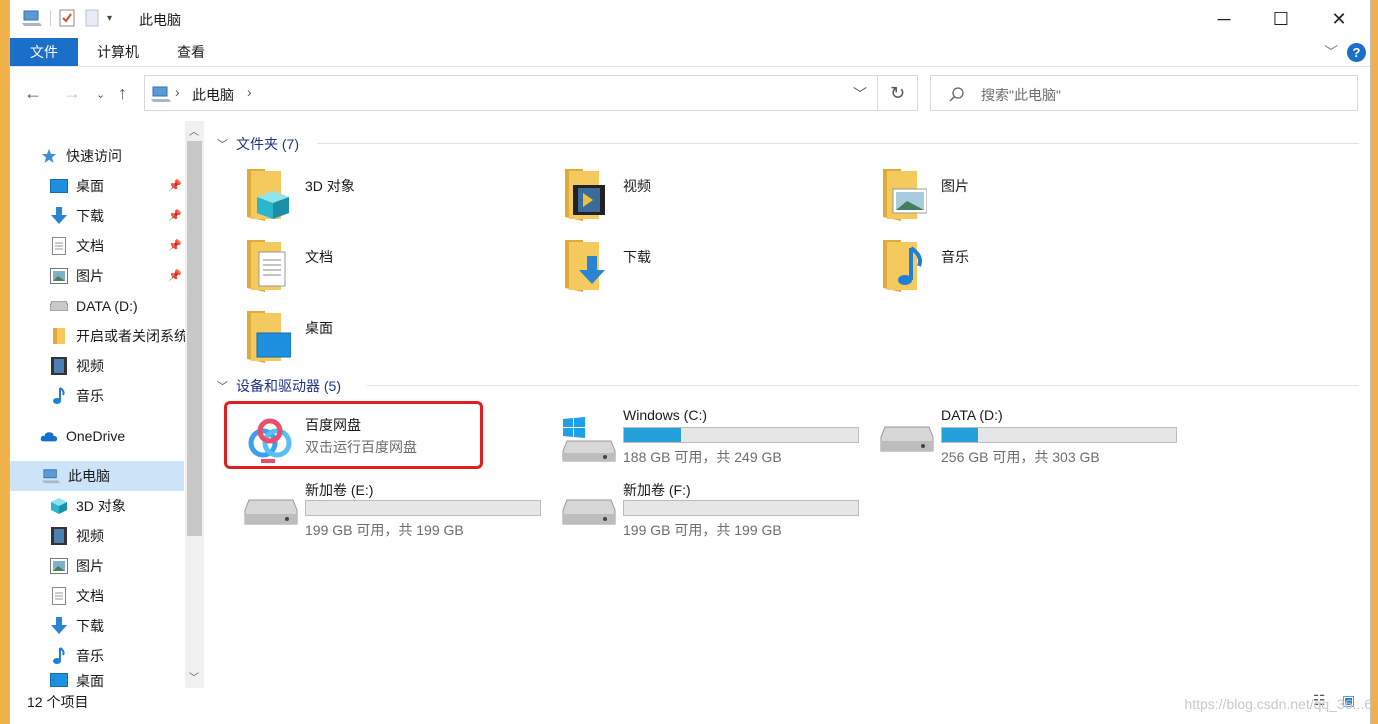  Describe the element at coordinates (637, 257) in the screenshot. I see `folder-label: 下载` at that location.